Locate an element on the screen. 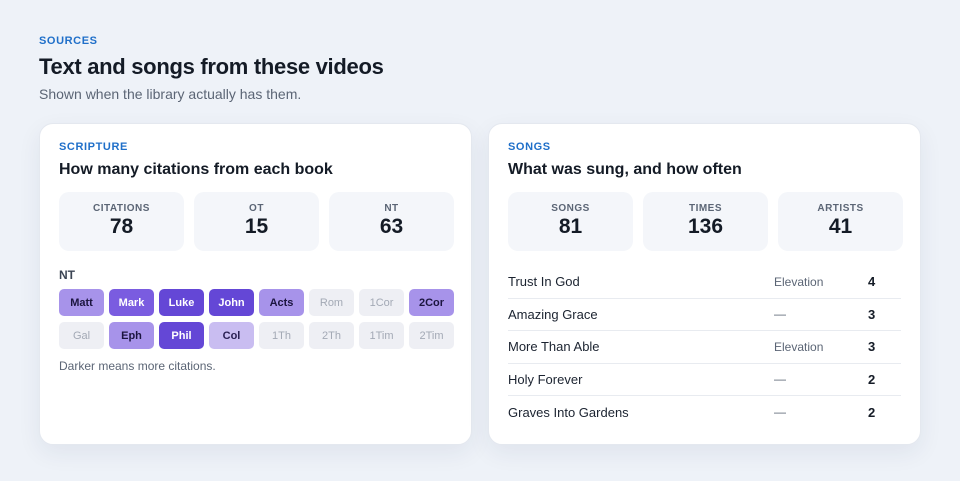  song-title: Holy Forever is located at coordinates (545, 379).